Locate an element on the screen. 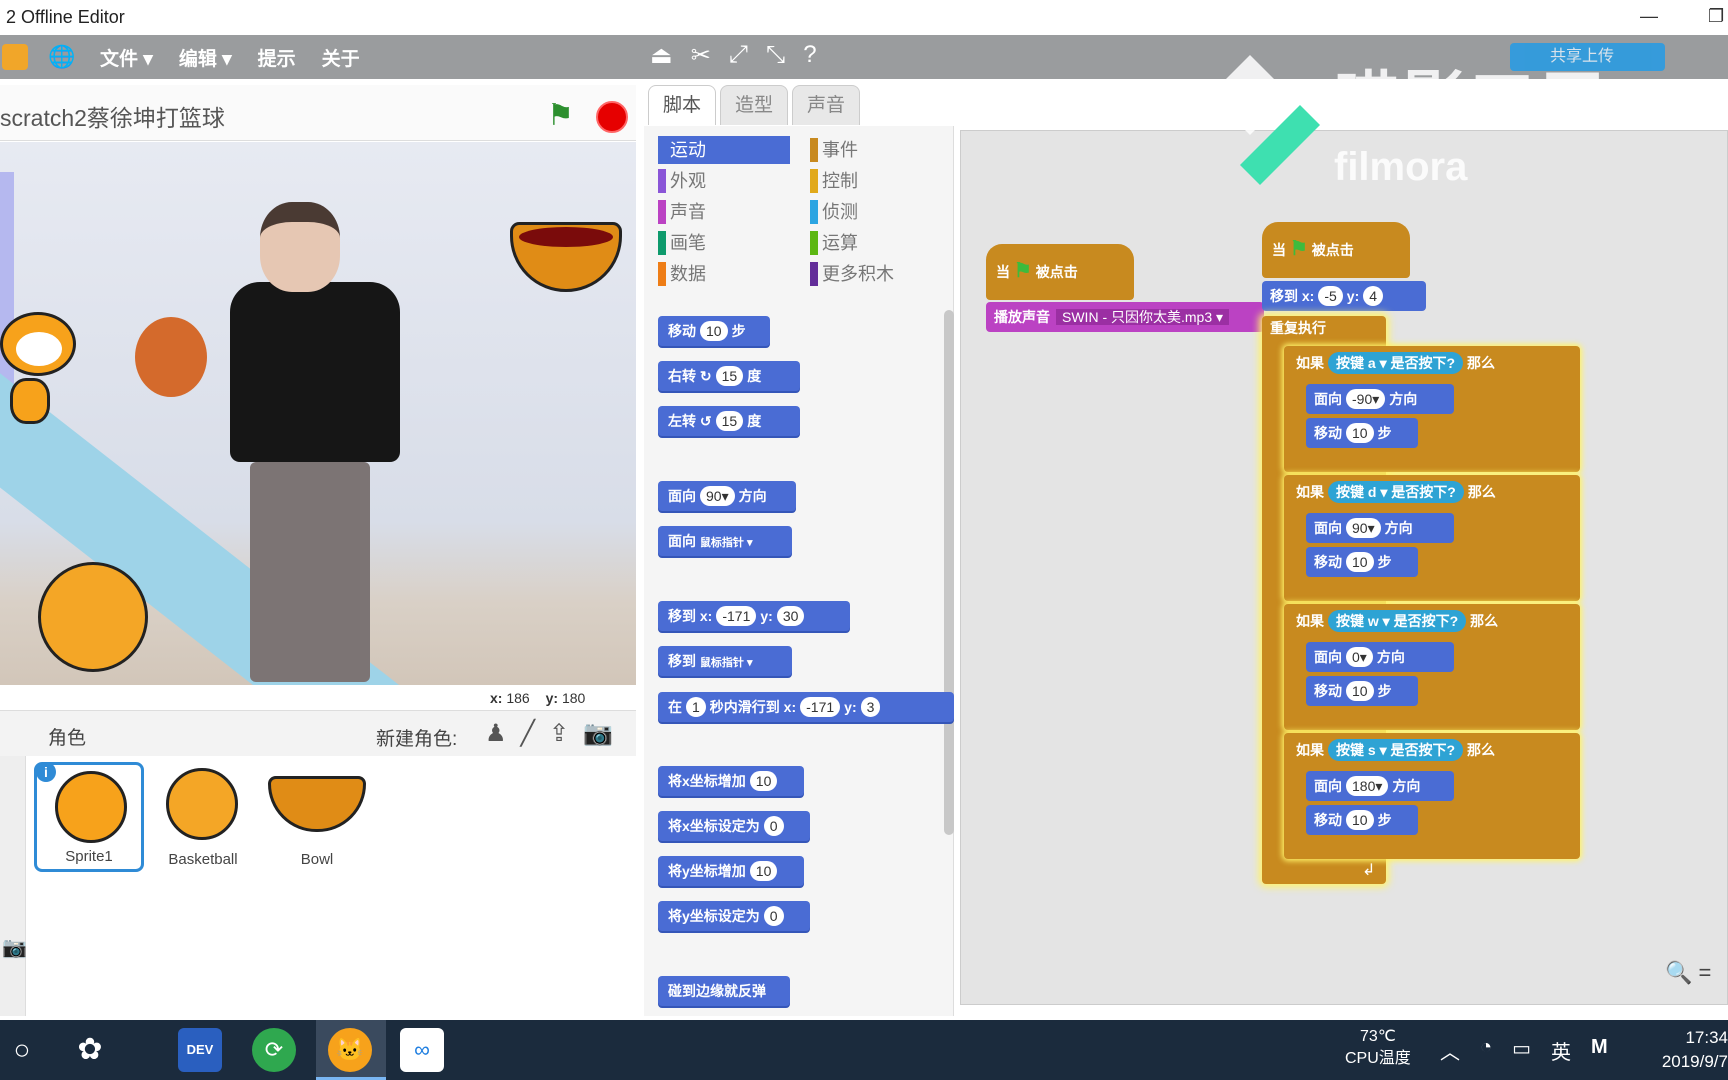 The width and height of the screenshot is (1728, 1080). script2-flag-hat-block: 当 ⚑ 被点击 is located at coordinates (1336, 250).